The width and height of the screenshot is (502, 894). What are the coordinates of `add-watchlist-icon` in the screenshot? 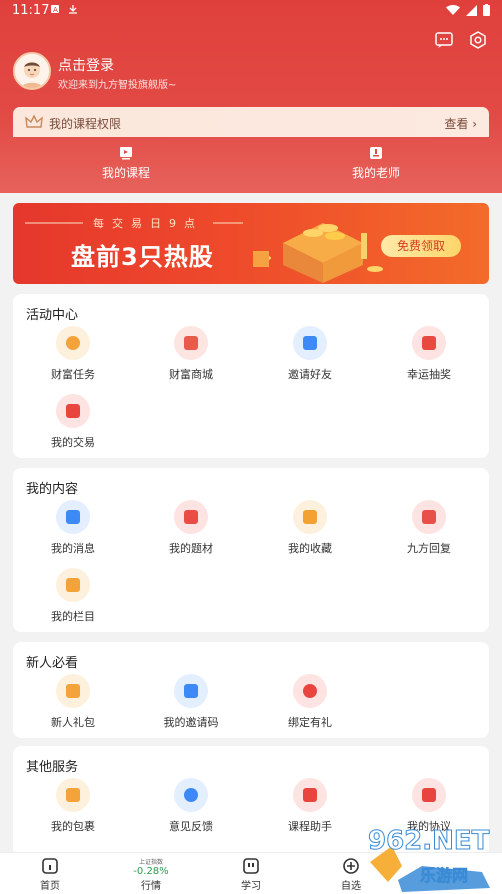 It's located at (351, 866).